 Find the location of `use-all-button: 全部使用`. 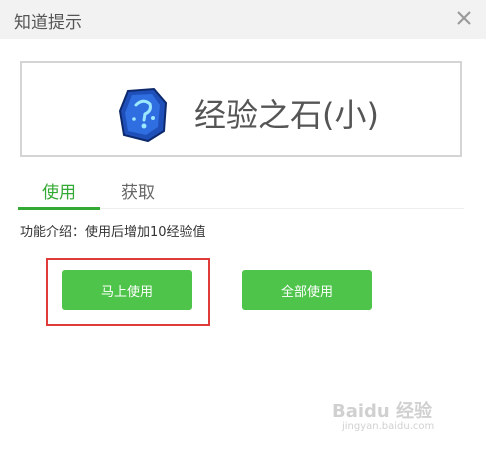

use-all-button: 全部使用 is located at coordinates (307, 290).